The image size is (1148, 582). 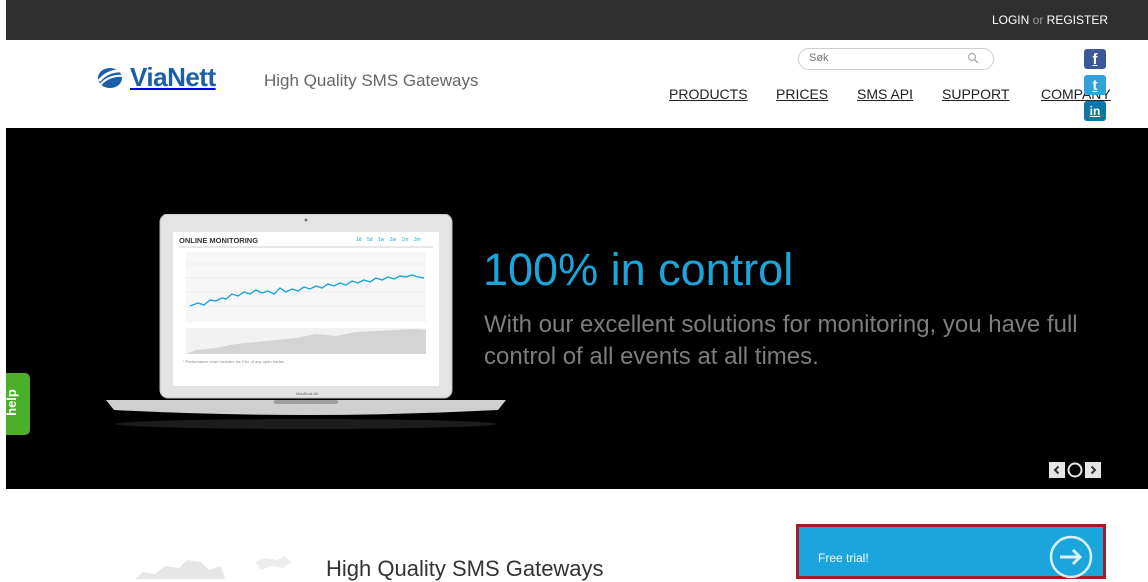 I want to click on help-label: help, so click(x=11, y=402).